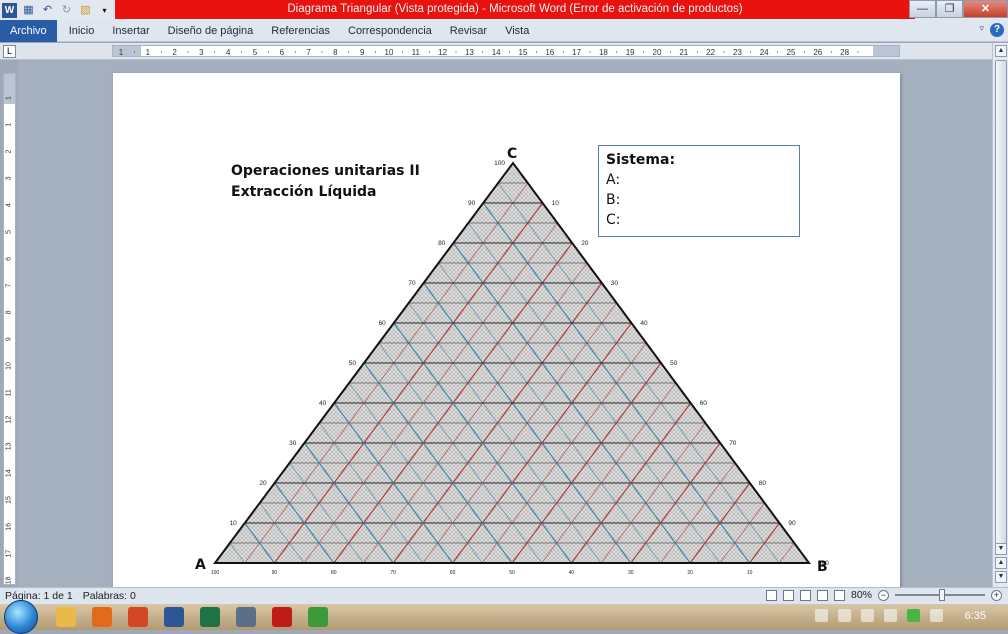 The height and width of the screenshot is (634, 1008). I want to click on excel-icon, so click(210, 617).